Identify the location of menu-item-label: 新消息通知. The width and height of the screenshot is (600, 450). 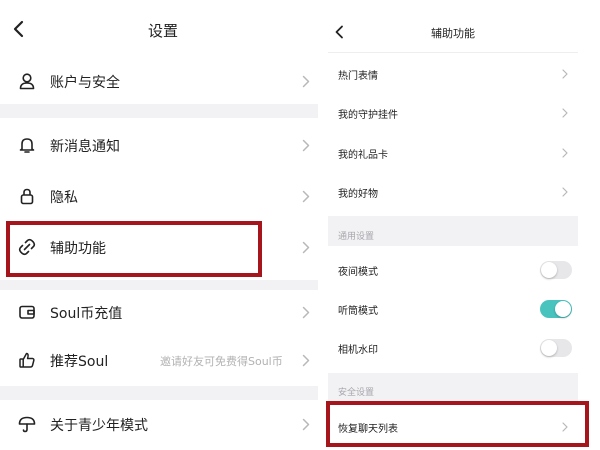
(85, 147).